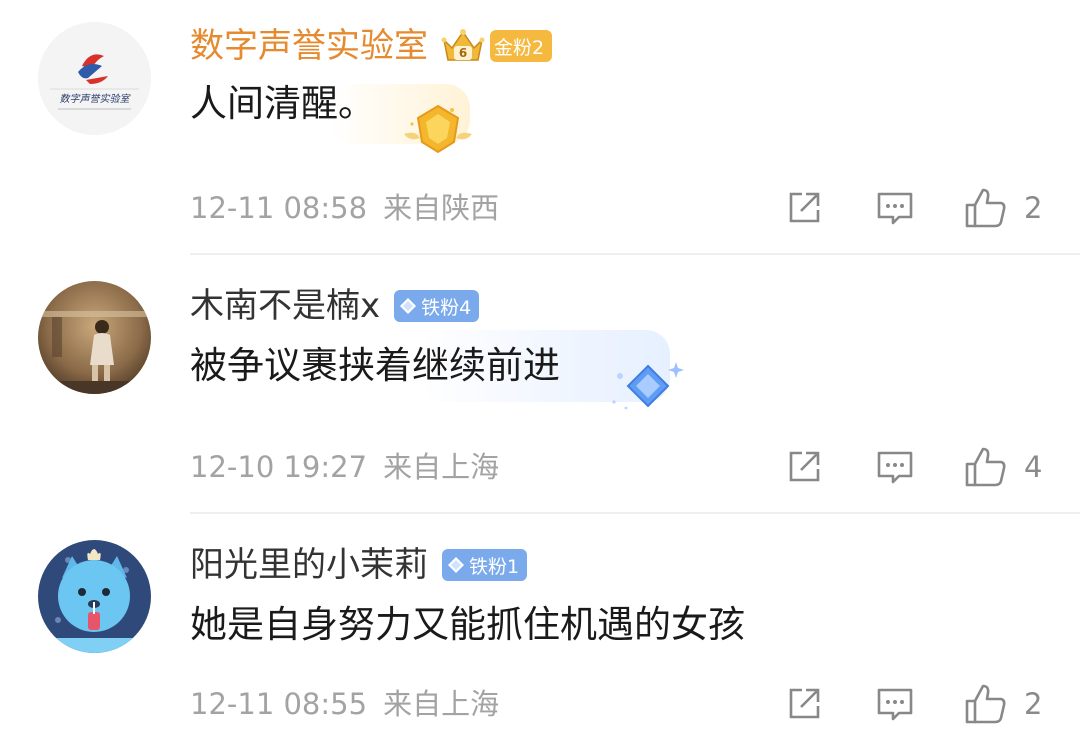  I want to click on timestamp: 12-10 19:27, so click(279, 467).